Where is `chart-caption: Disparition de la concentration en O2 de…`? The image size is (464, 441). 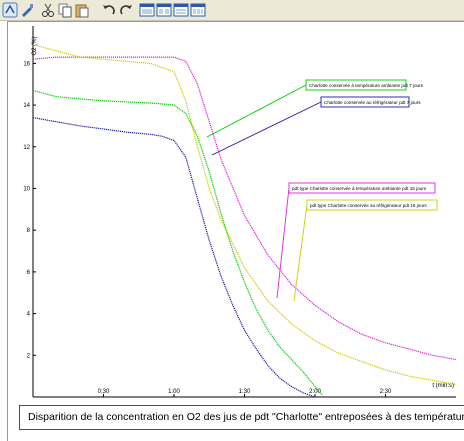
chart-caption: Disparition de la concentration en O2 de… is located at coordinates (241, 417).